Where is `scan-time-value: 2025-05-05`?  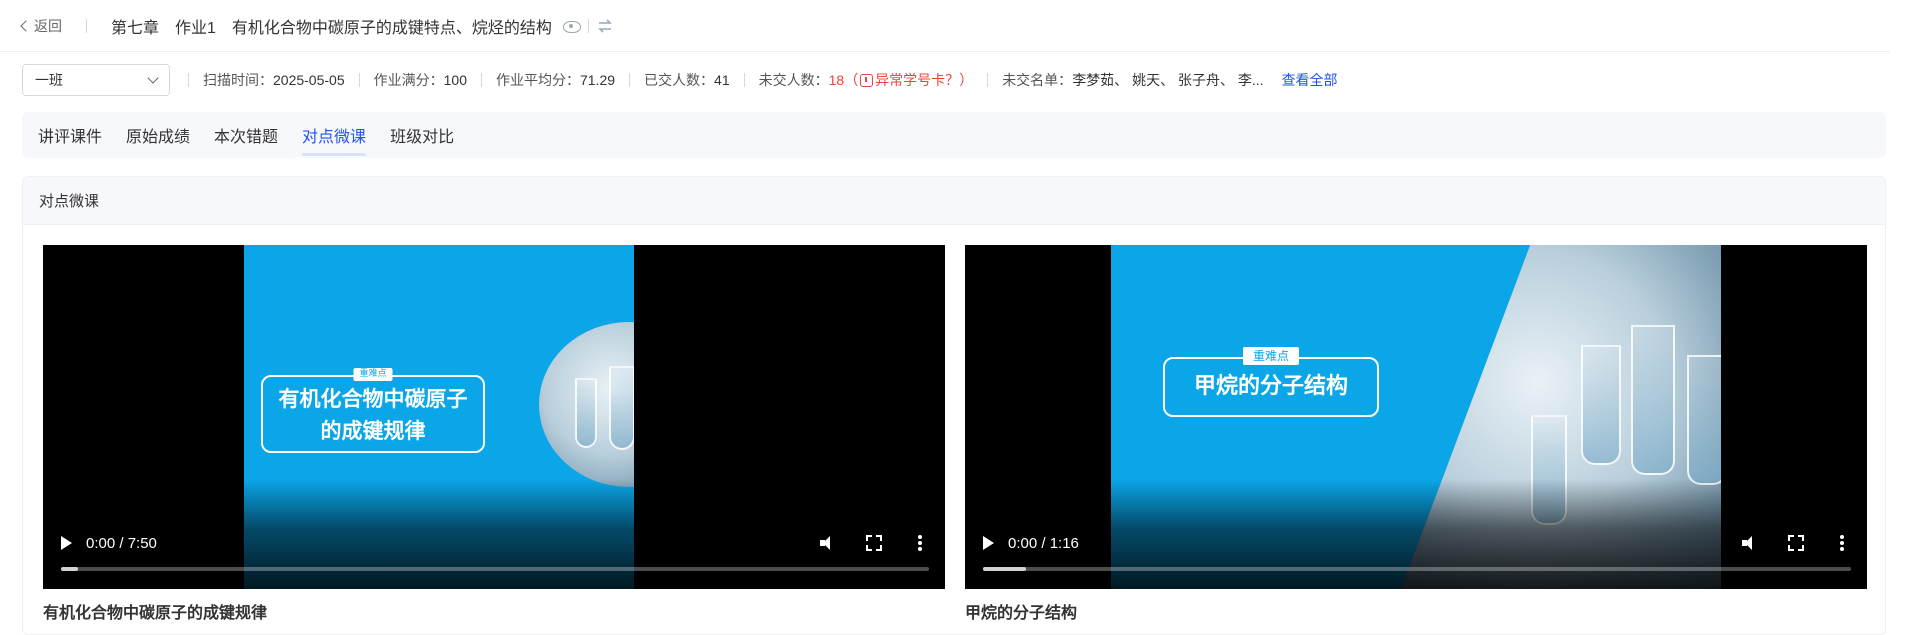 scan-time-value: 2025-05-05 is located at coordinates (309, 80).